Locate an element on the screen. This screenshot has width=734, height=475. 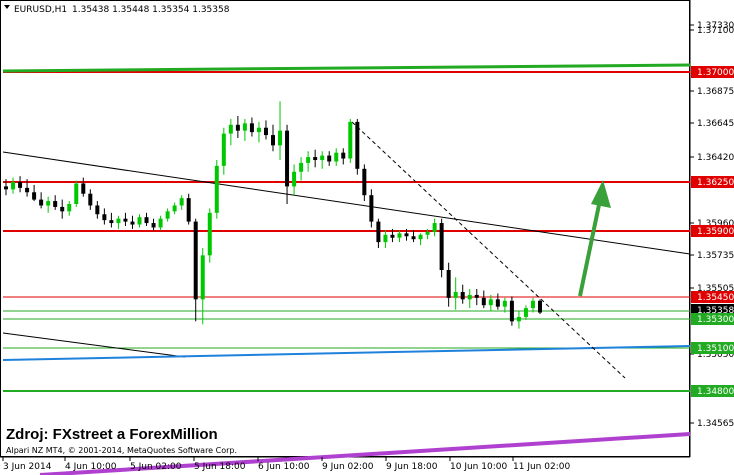
symbol-label: EURUSD,H1 is located at coordinates (40, 10).